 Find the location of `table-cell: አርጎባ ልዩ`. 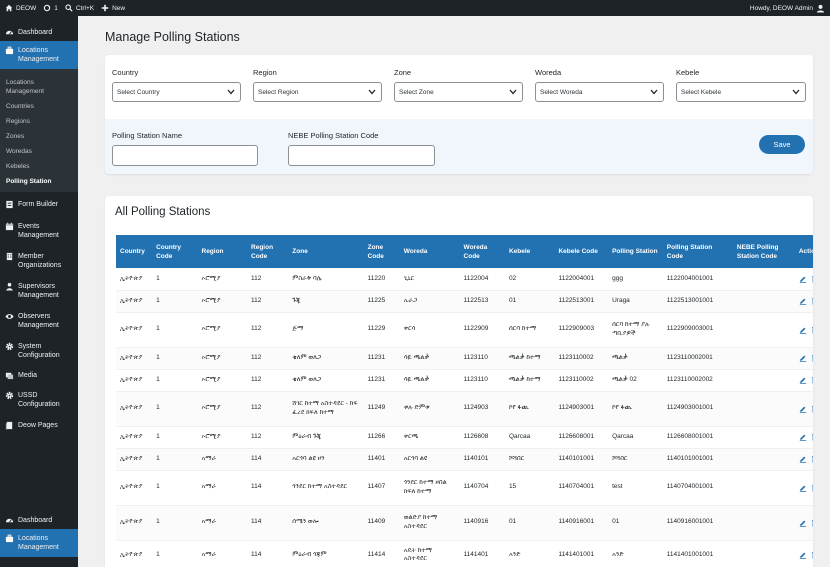

table-cell: አርጎባ ልዩ is located at coordinates (429, 459).